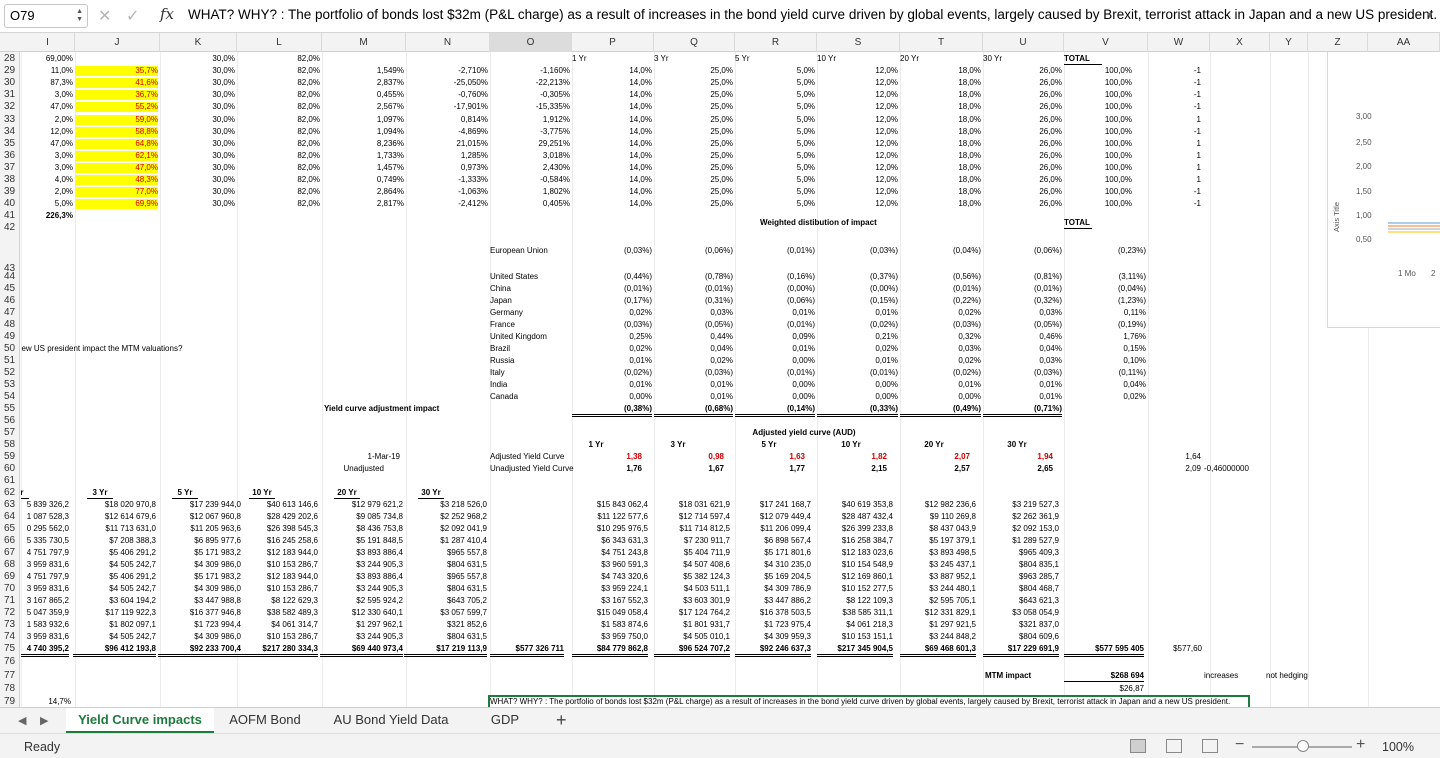 This screenshot has width=1440, height=758. What do you see at coordinates (116, 155) in the screenshot?
I see `cell: 62,1%` at bounding box center [116, 155].